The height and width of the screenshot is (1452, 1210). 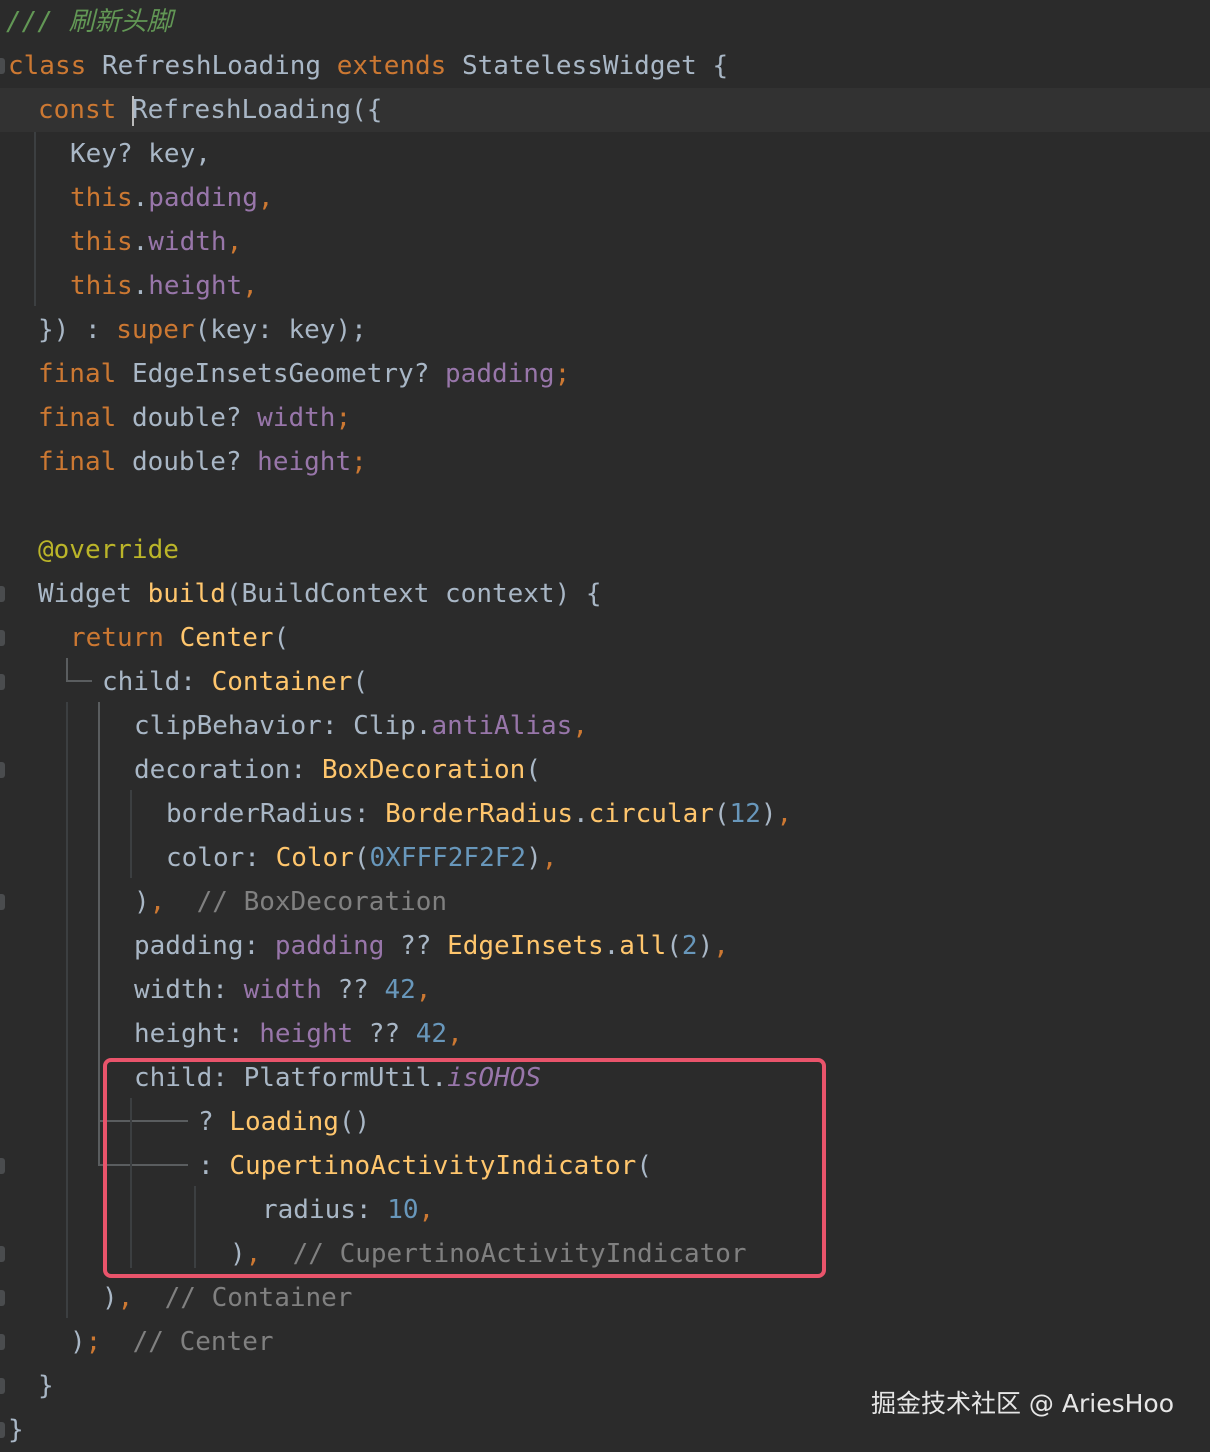 I want to click on method-all: all, so click(x=643, y=946).